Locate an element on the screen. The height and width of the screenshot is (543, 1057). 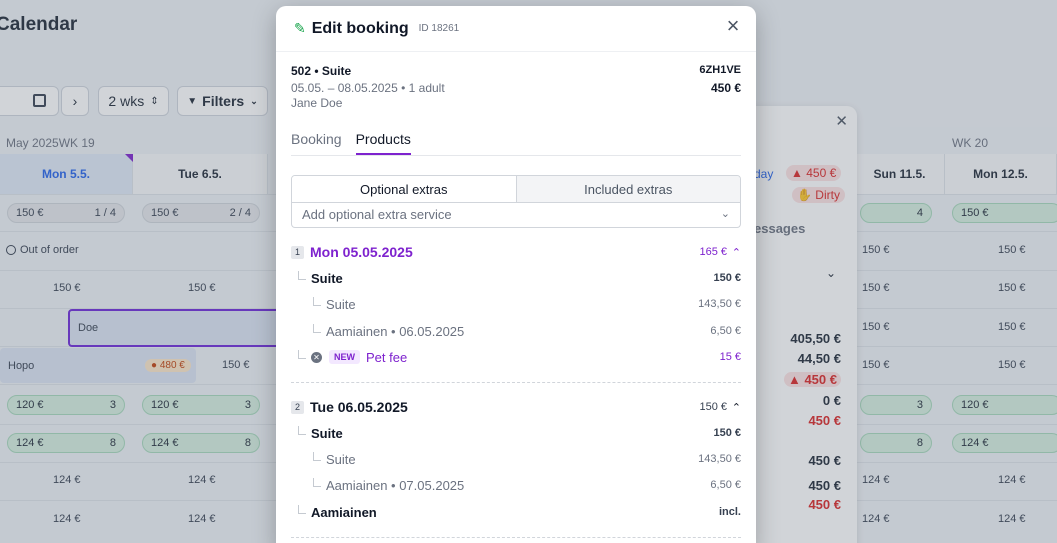
stay-dates: 05.05. – 08.05.2025 • 1 adult is located at coordinates (368, 88).